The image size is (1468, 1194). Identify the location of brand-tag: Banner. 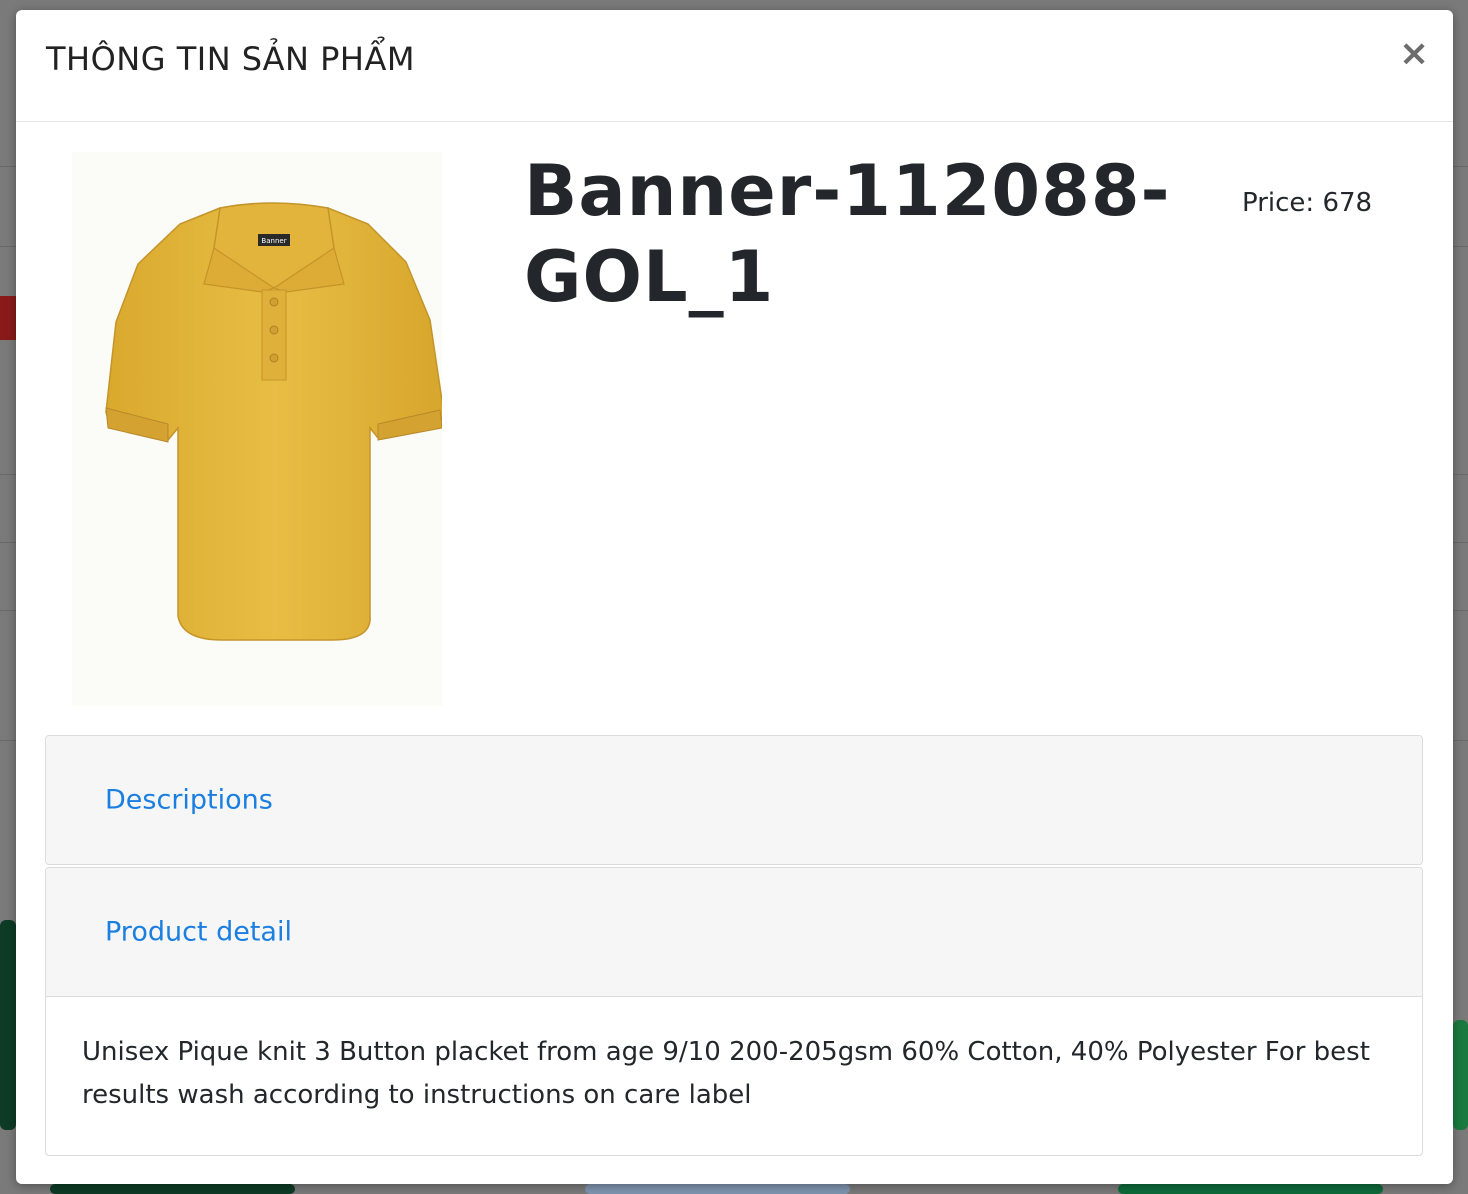
(273, 241).